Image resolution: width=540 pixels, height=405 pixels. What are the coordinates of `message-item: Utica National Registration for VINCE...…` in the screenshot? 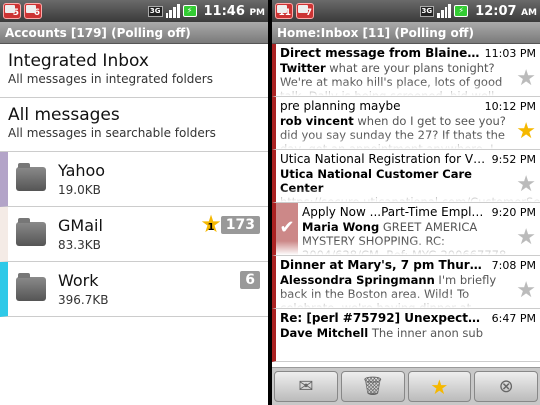 It's located at (406, 176).